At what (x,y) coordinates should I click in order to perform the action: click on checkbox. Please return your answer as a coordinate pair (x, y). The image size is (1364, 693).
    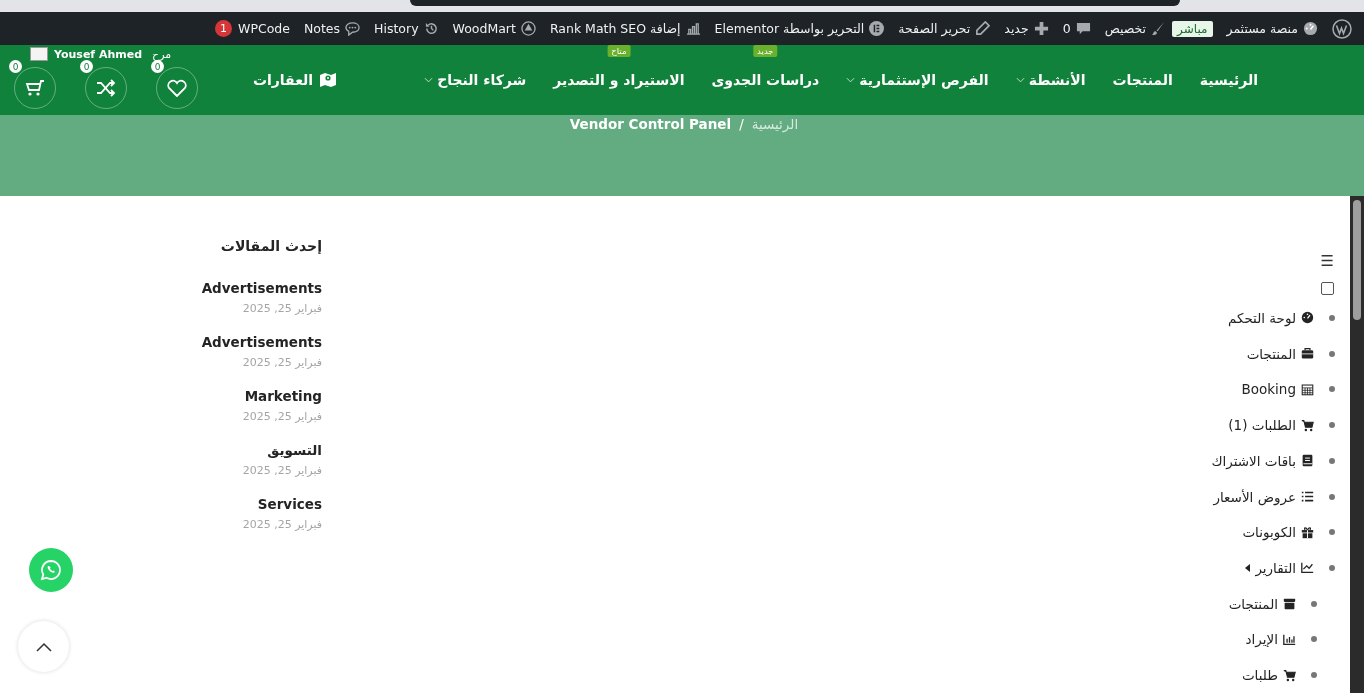
    Looking at the image, I should click on (1327, 288).